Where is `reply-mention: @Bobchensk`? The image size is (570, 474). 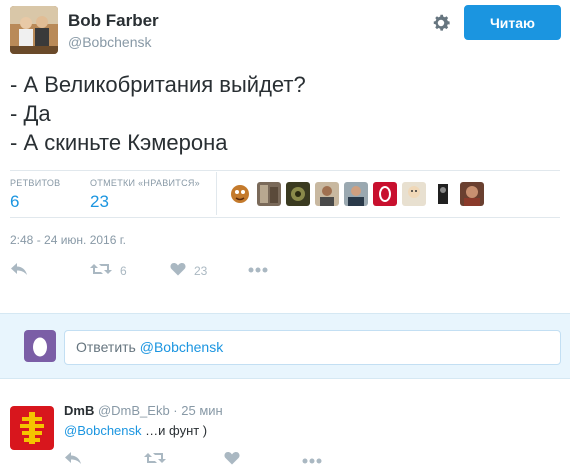 reply-mention: @Bobchensk is located at coordinates (181, 347).